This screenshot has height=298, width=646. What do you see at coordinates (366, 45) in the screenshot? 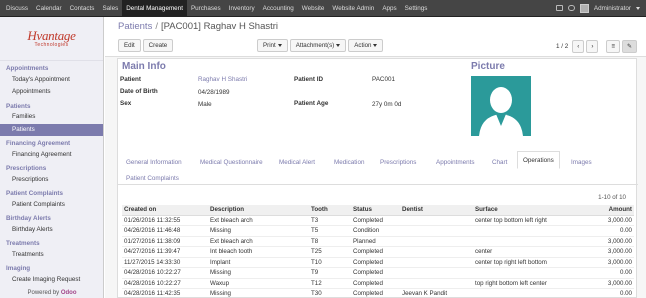
I see `action-dropdown: Action` at bounding box center [366, 45].